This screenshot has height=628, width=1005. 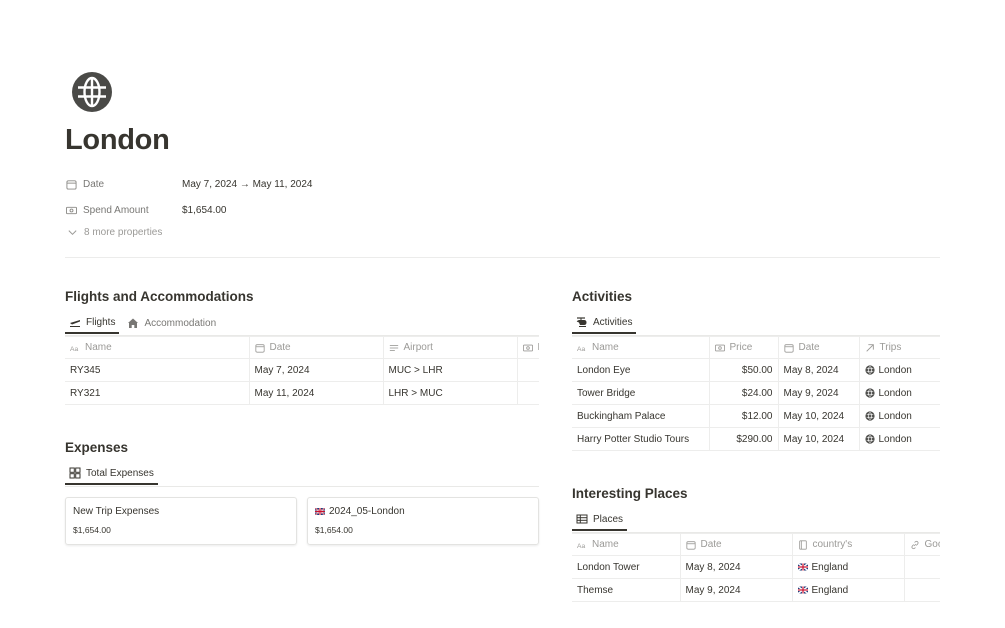 I want to click on section-title-flights: Flights and Accommodations, so click(x=159, y=296).